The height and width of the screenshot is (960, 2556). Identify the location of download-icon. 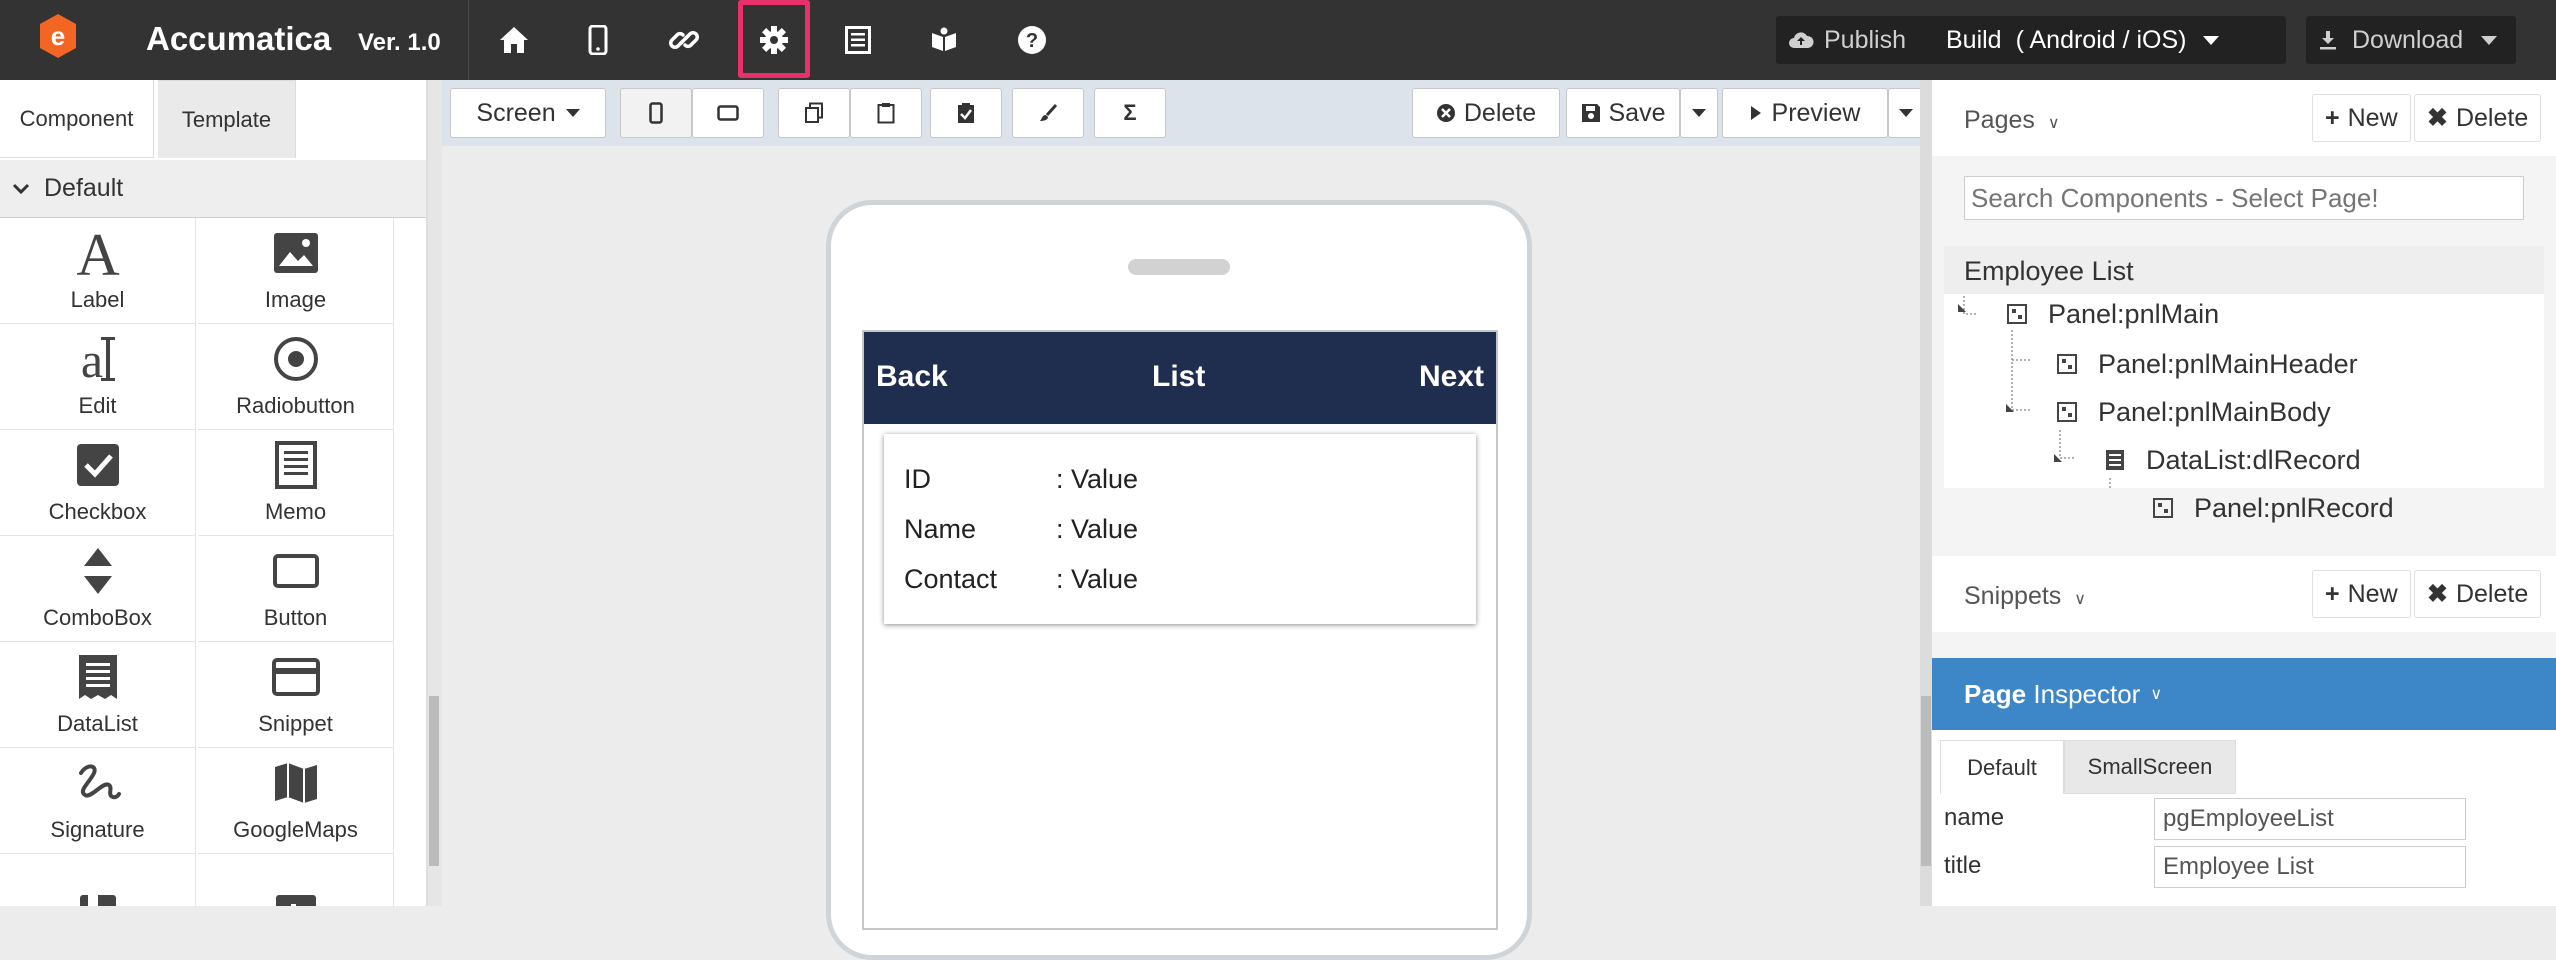
(2328, 40).